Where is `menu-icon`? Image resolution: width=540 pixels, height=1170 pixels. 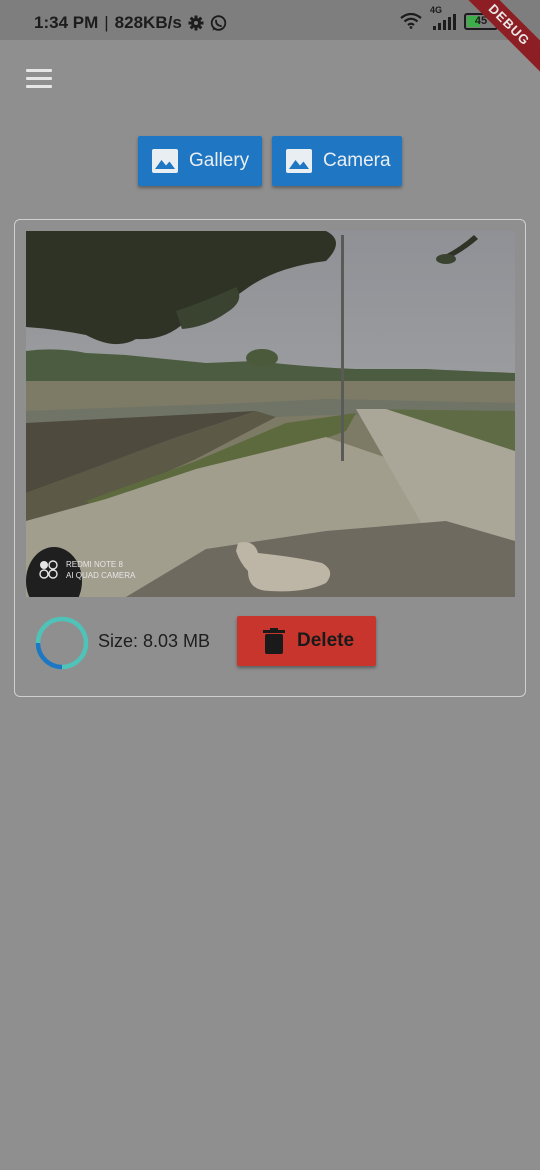
menu-icon is located at coordinates (39, 79).